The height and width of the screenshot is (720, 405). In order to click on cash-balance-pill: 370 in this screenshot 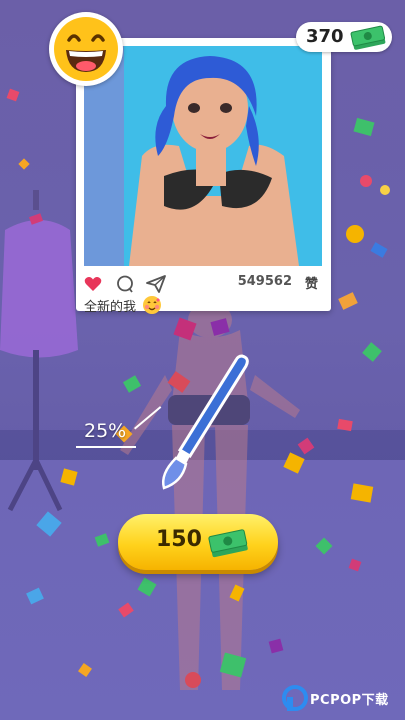, I will do `click(344, 37)`.